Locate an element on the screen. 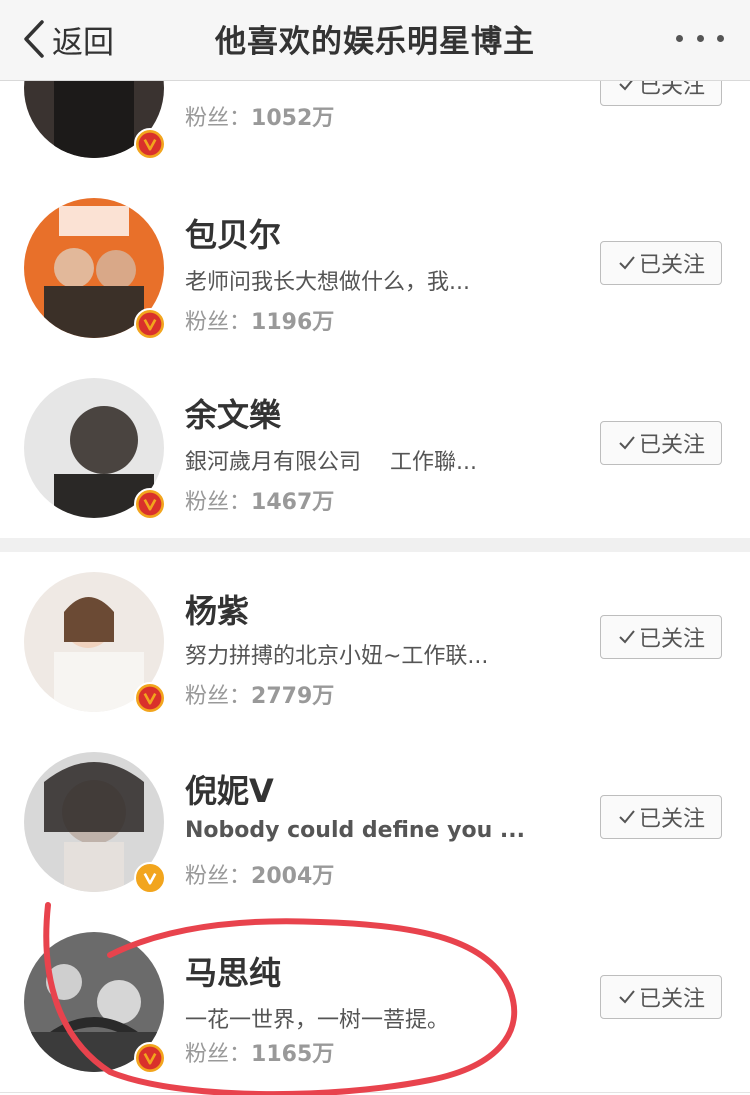 This screenshot has height=1095, width=750. page-title: 他喜欢的娱乐明星博主 is located at coordinates (375, 42).